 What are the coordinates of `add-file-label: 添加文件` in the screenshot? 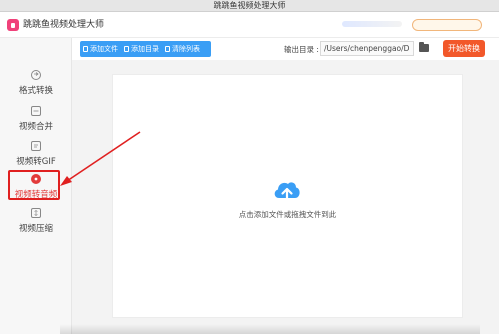 It's located at (104, 49).